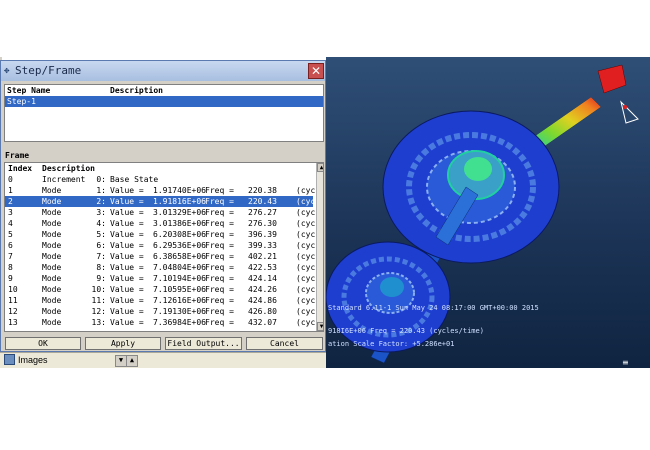 This screenshot has width=650, height=450. What do you see at coordinates (98, 289) in the screenshot?
I see `frame-num: 10:` at bounding box center [98, 289].